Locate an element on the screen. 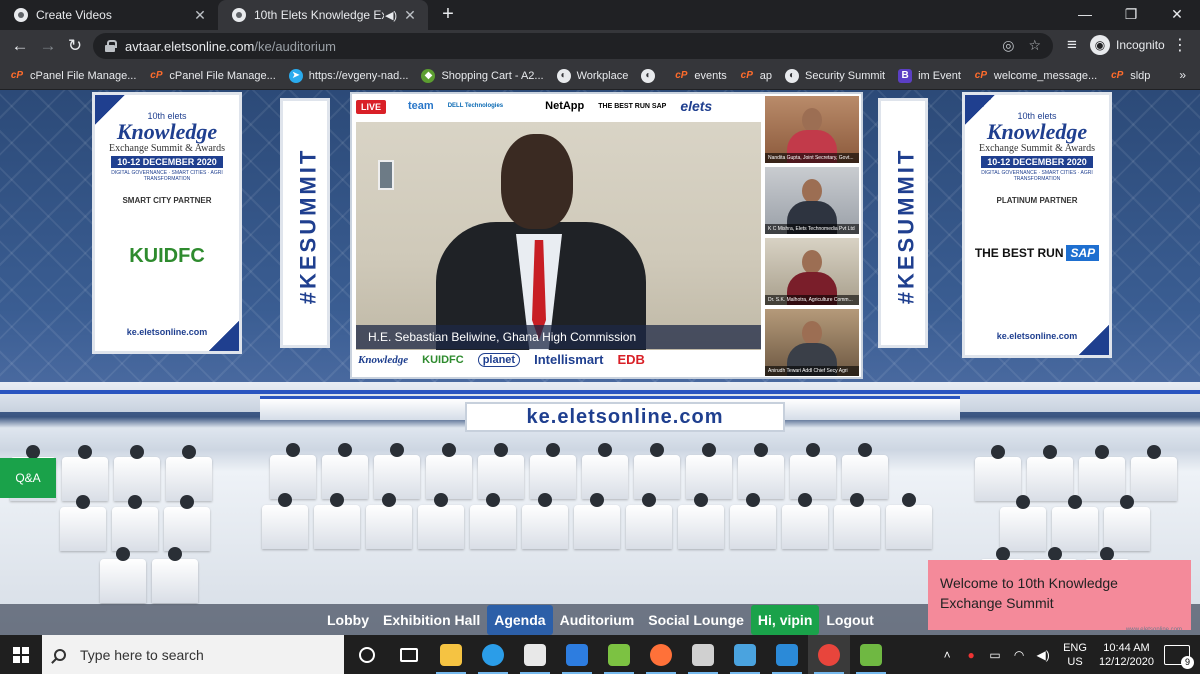  bookmark-item: cP sldp is located at coordinates (1130, 76).